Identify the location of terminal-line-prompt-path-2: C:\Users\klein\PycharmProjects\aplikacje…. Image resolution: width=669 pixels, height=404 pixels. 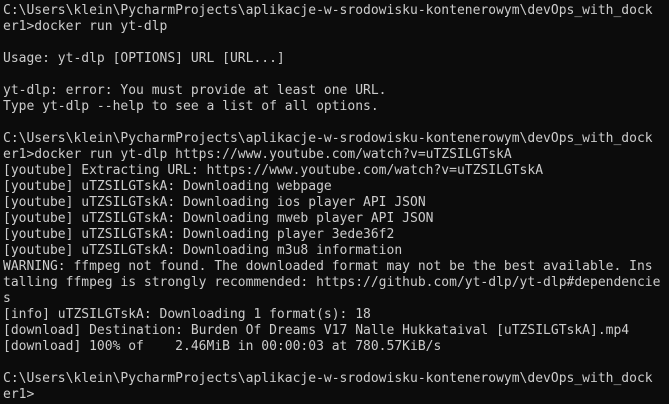
(328, 138).